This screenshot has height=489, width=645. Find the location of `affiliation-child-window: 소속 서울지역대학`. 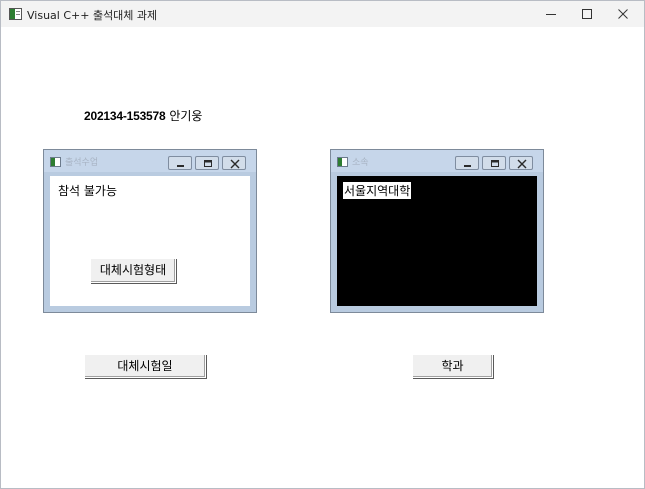

affiliation-child-window: 소속 서울지역대학 is located at coordinates (437, 231).